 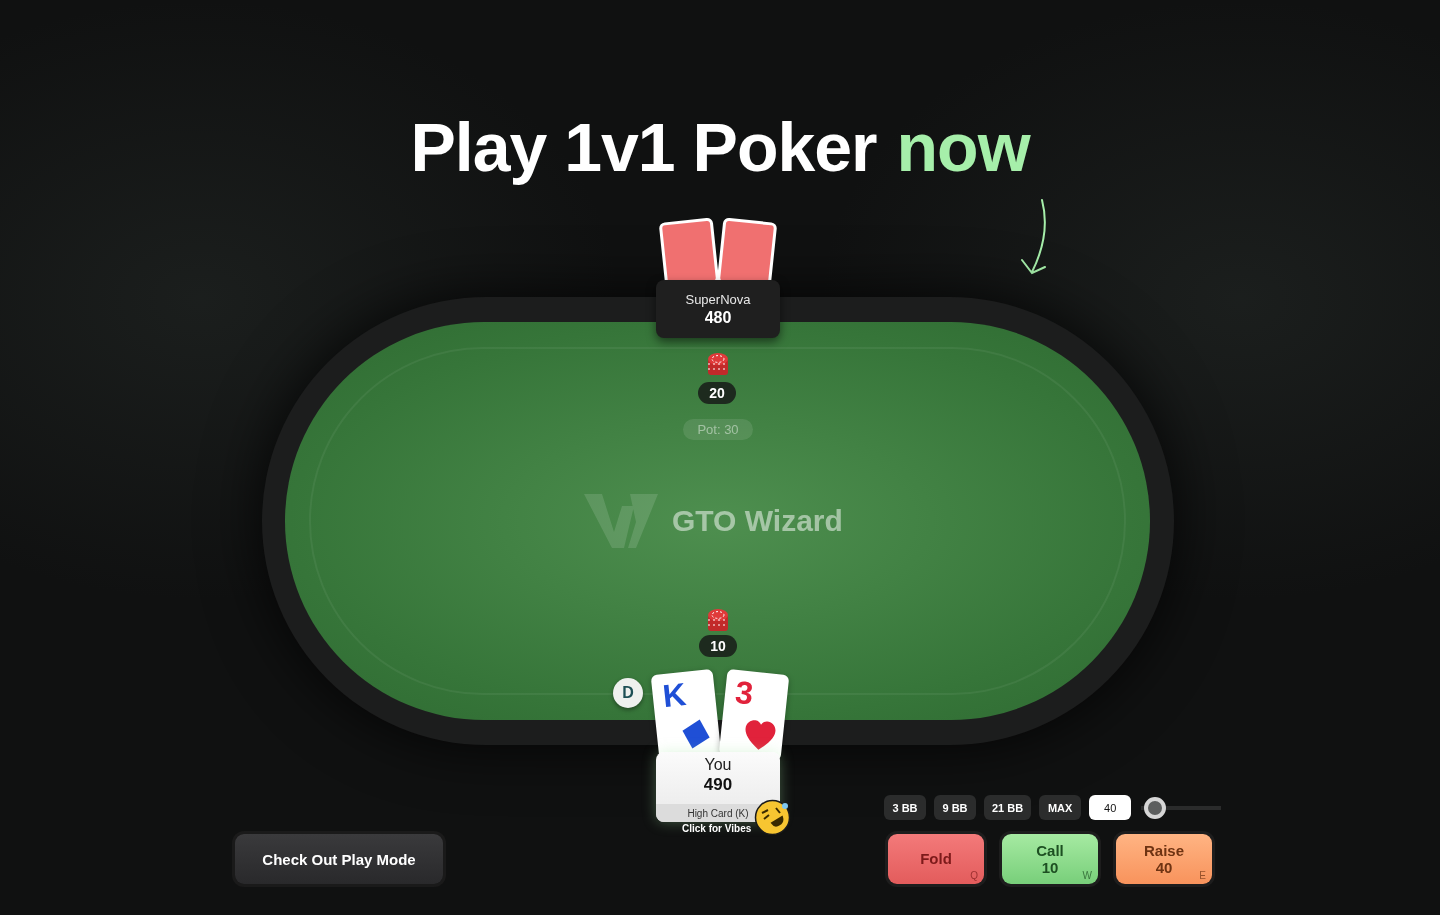 What do you see at coordinates (1008, 807) in the screenshot?
I see `bet-size-button: 21 BB` at bounding box center [1008, 807].